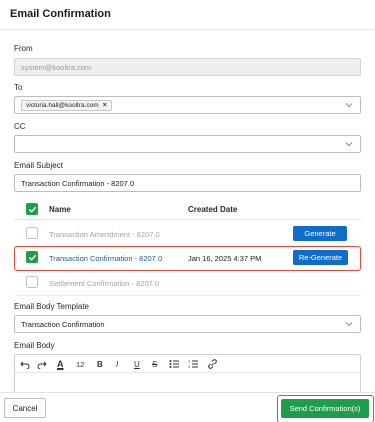  I want to click on editor-toolbar: A 12 B I U S 12, so click(187, 364).